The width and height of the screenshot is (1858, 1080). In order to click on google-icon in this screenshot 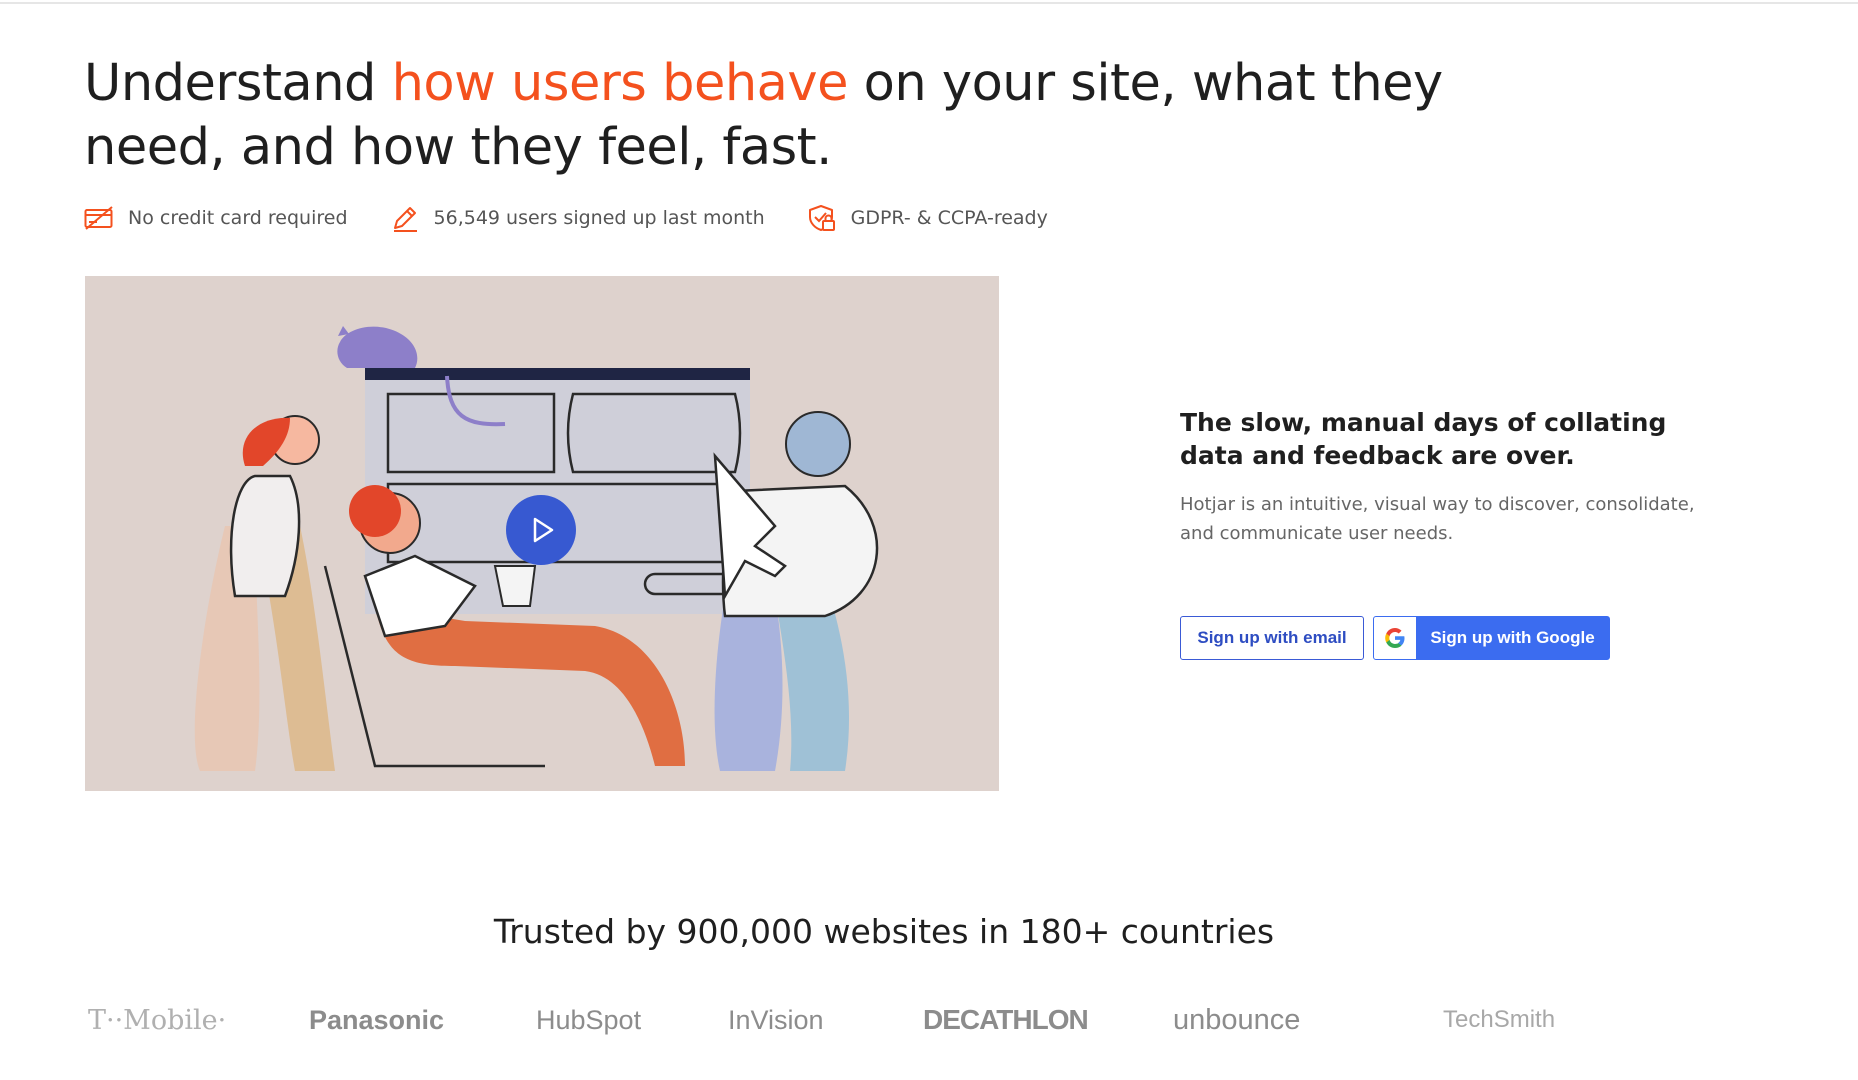, I will do `click(1395, 638)`.